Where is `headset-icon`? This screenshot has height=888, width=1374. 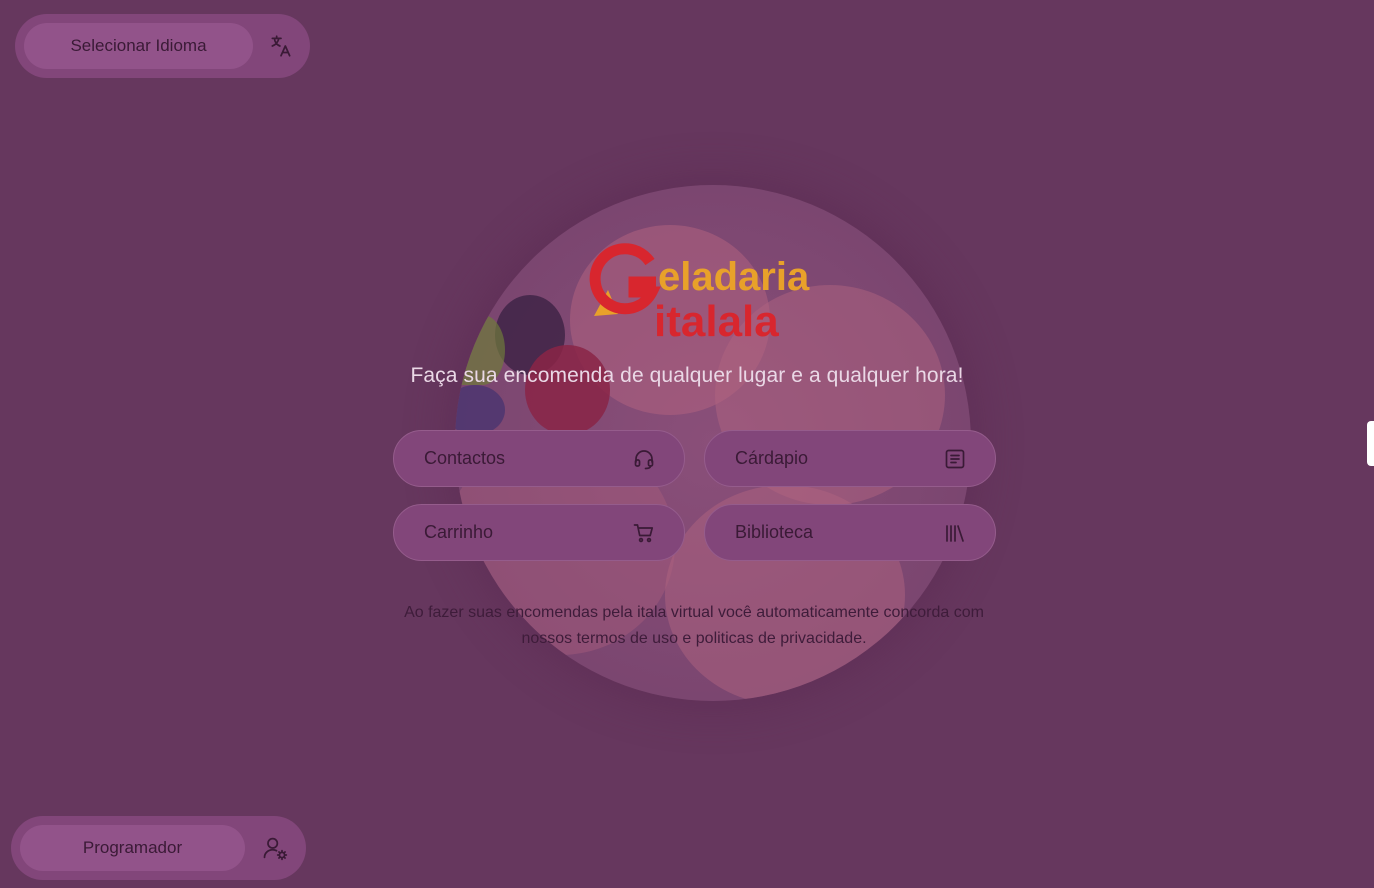 headset-icon is located at coordinates (644, 459).